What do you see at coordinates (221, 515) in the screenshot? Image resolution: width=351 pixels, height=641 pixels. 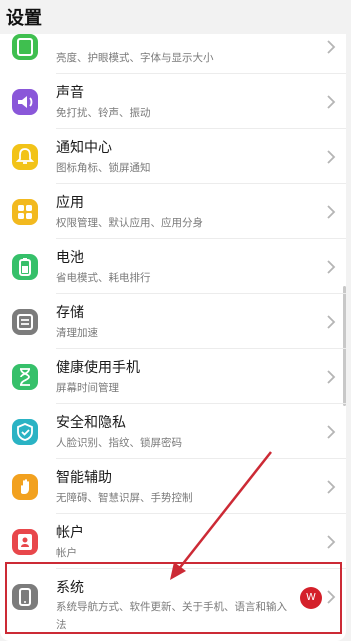 I see `annotation-arrow` at bounding box center [221, 515].